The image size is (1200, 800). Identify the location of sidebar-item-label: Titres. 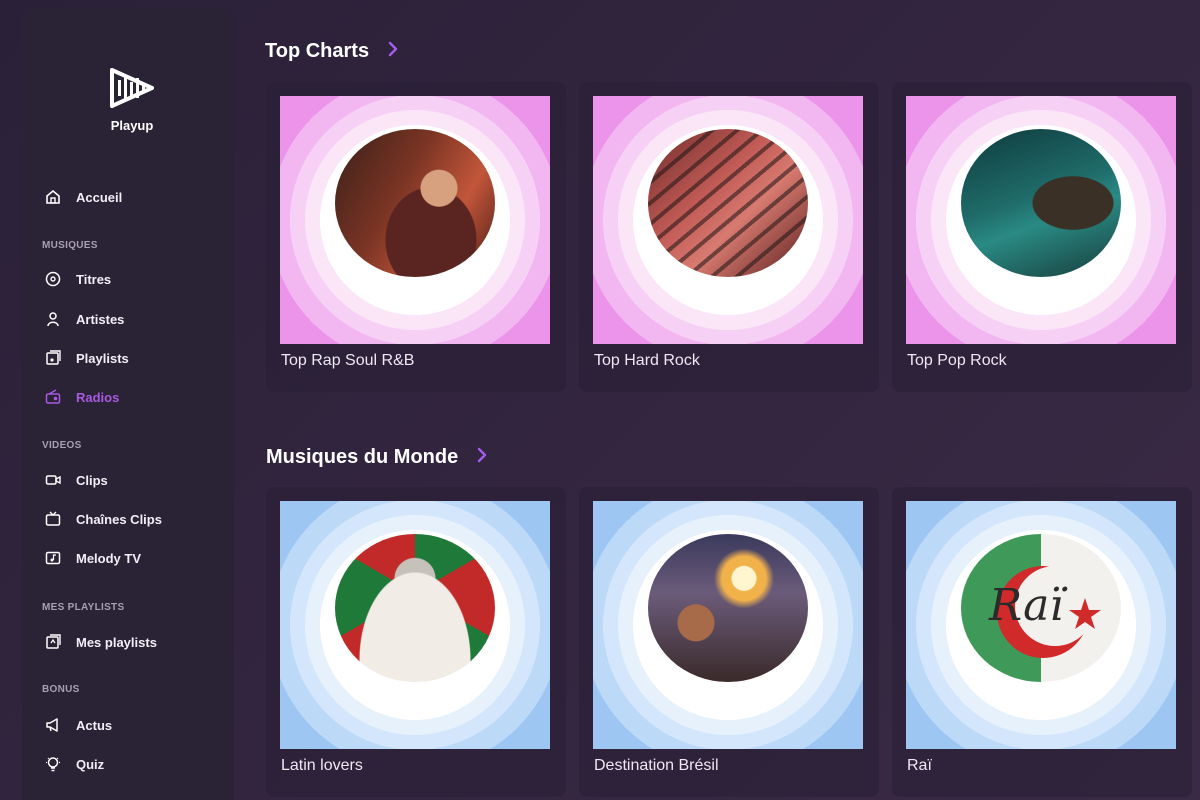
(94, 279).